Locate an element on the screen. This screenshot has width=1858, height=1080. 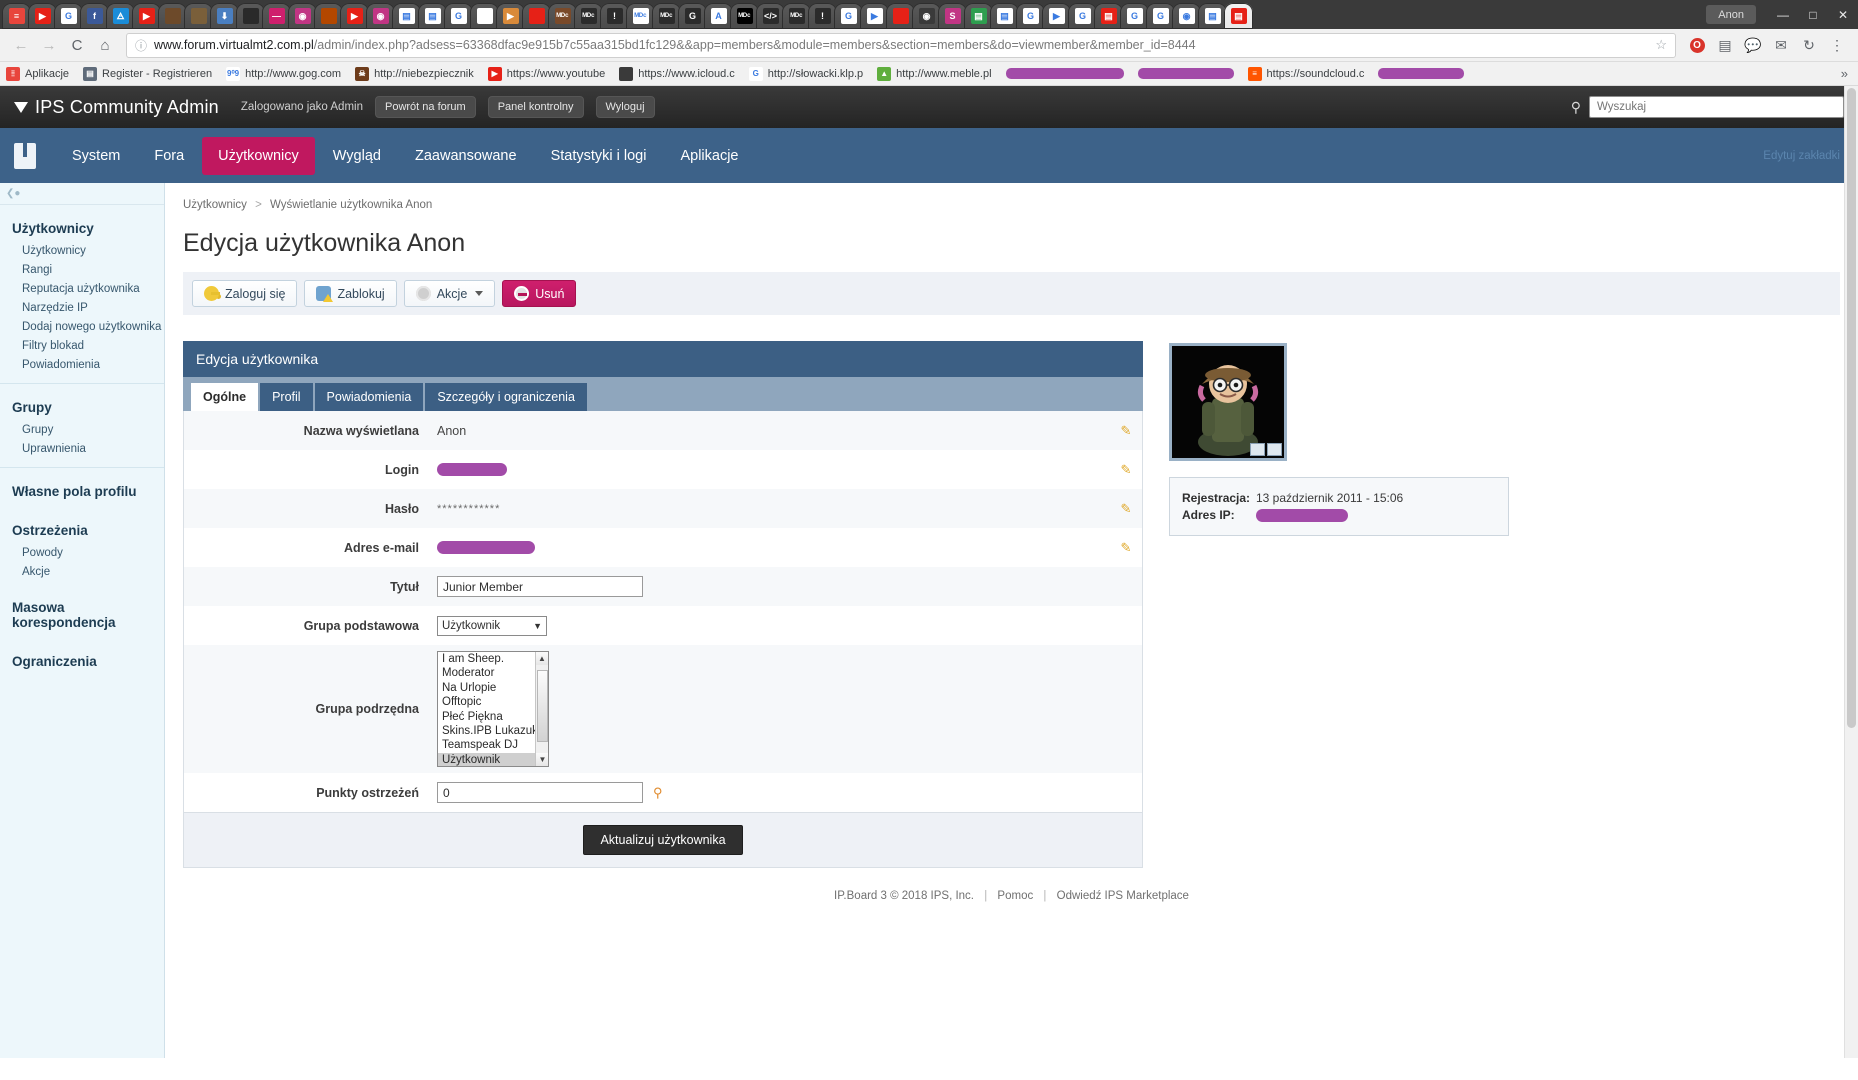
sidebar-item-akcje: Akcje is located at coordinates (82, 572).